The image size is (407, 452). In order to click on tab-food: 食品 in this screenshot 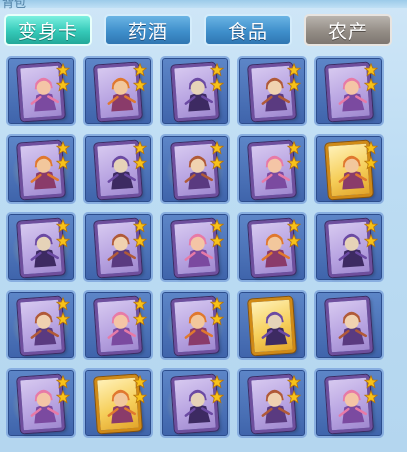, I will do `click(248, 30)`.